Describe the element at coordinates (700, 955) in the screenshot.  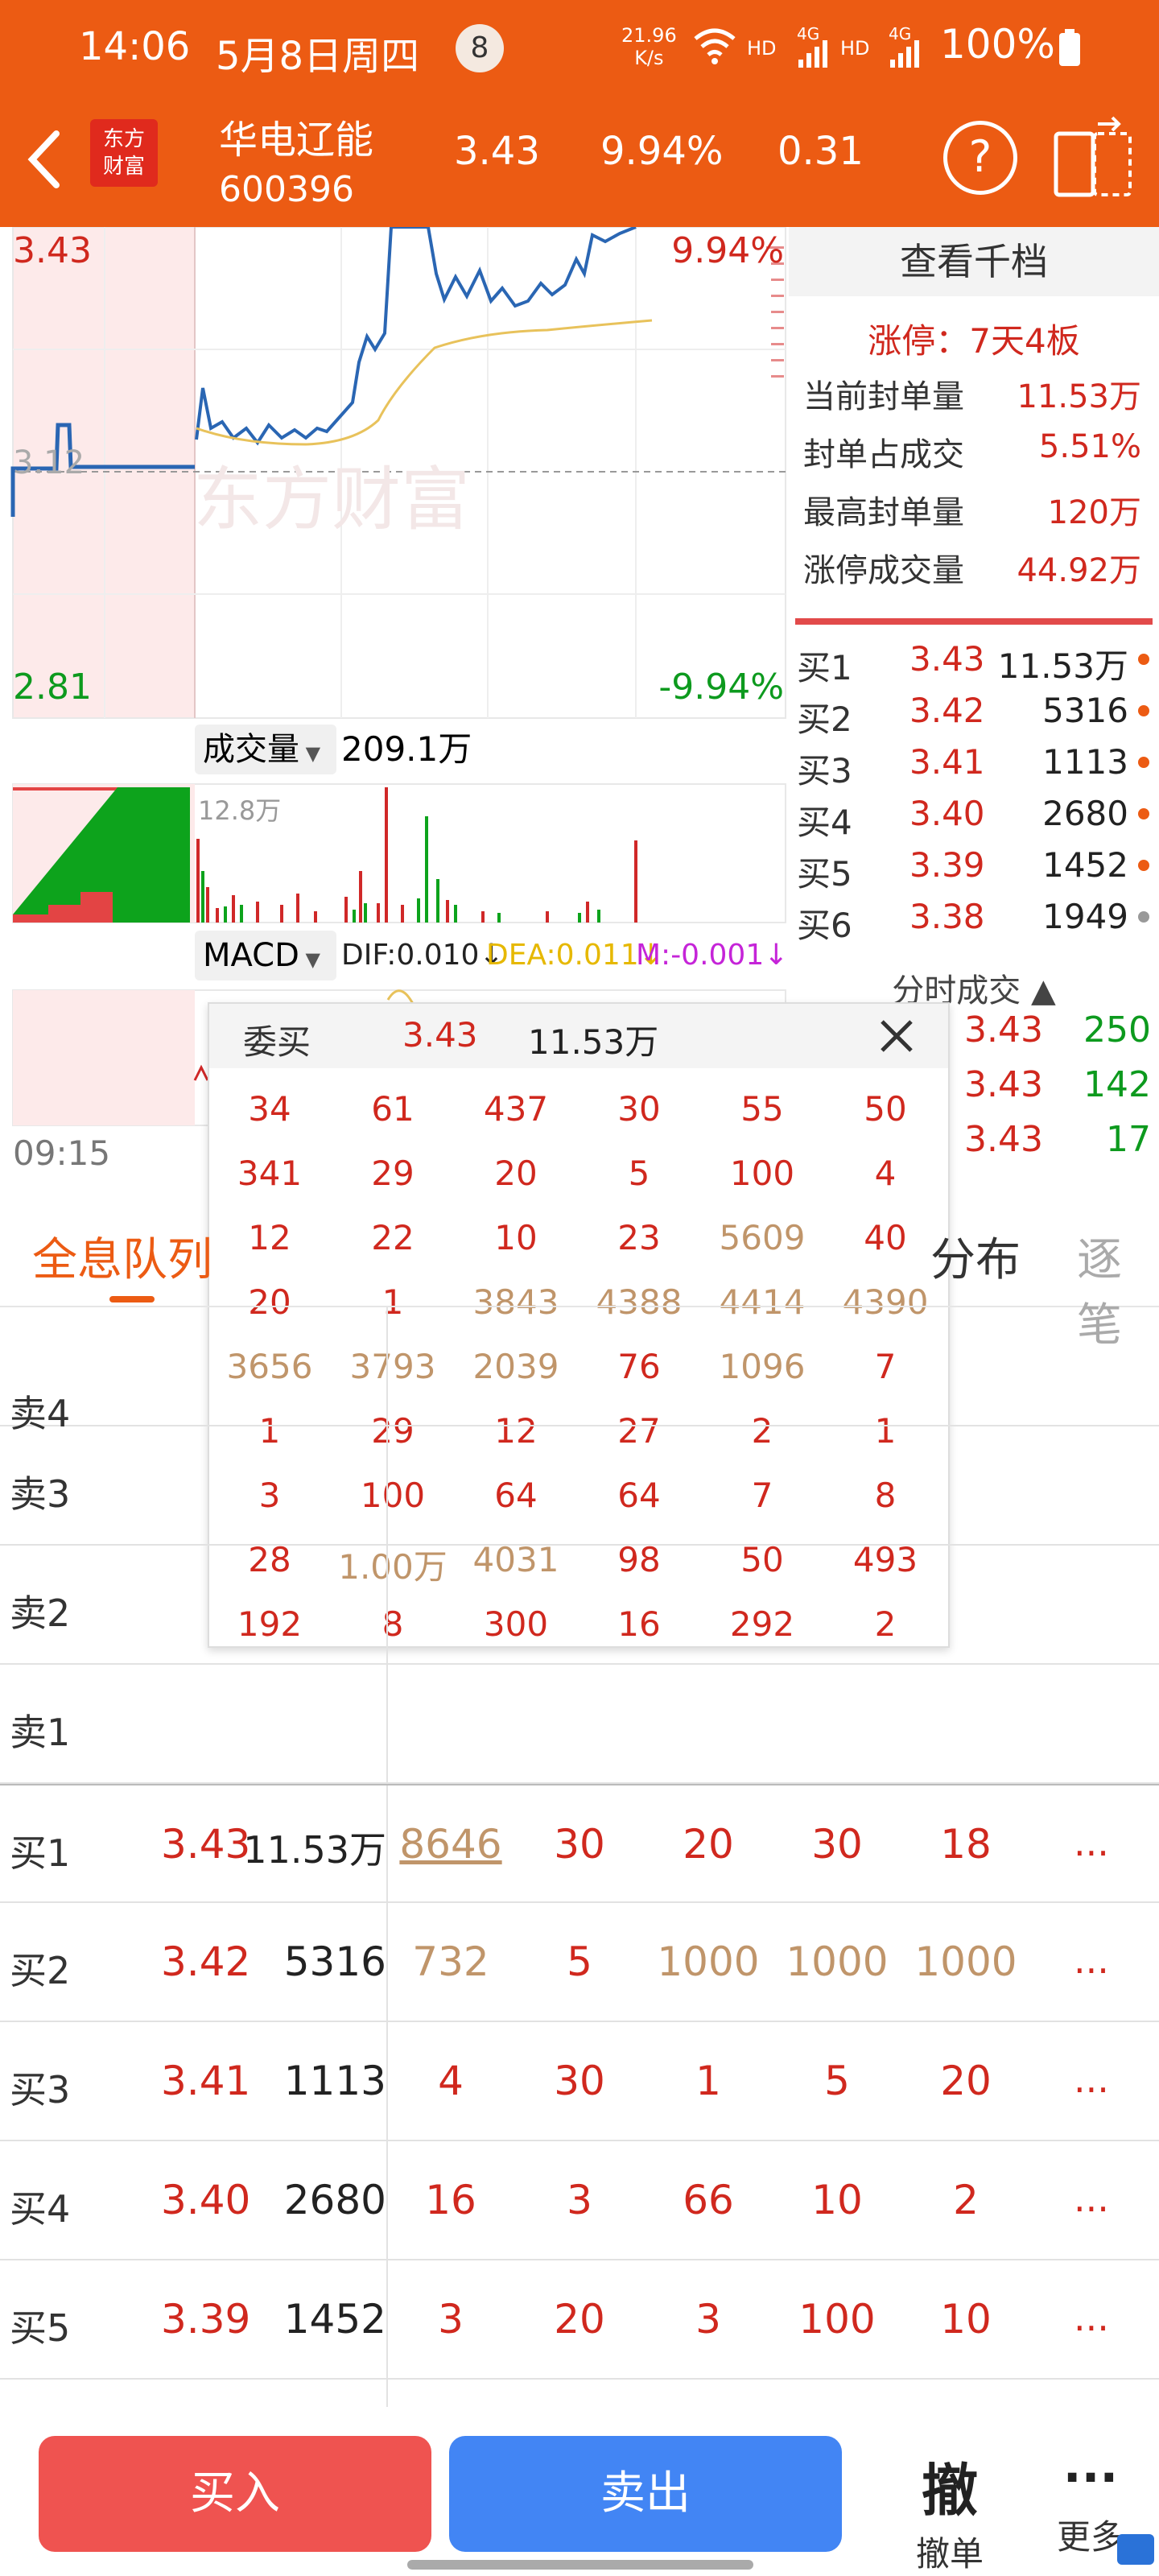
I see `m-value: M:-0.001` at that location.